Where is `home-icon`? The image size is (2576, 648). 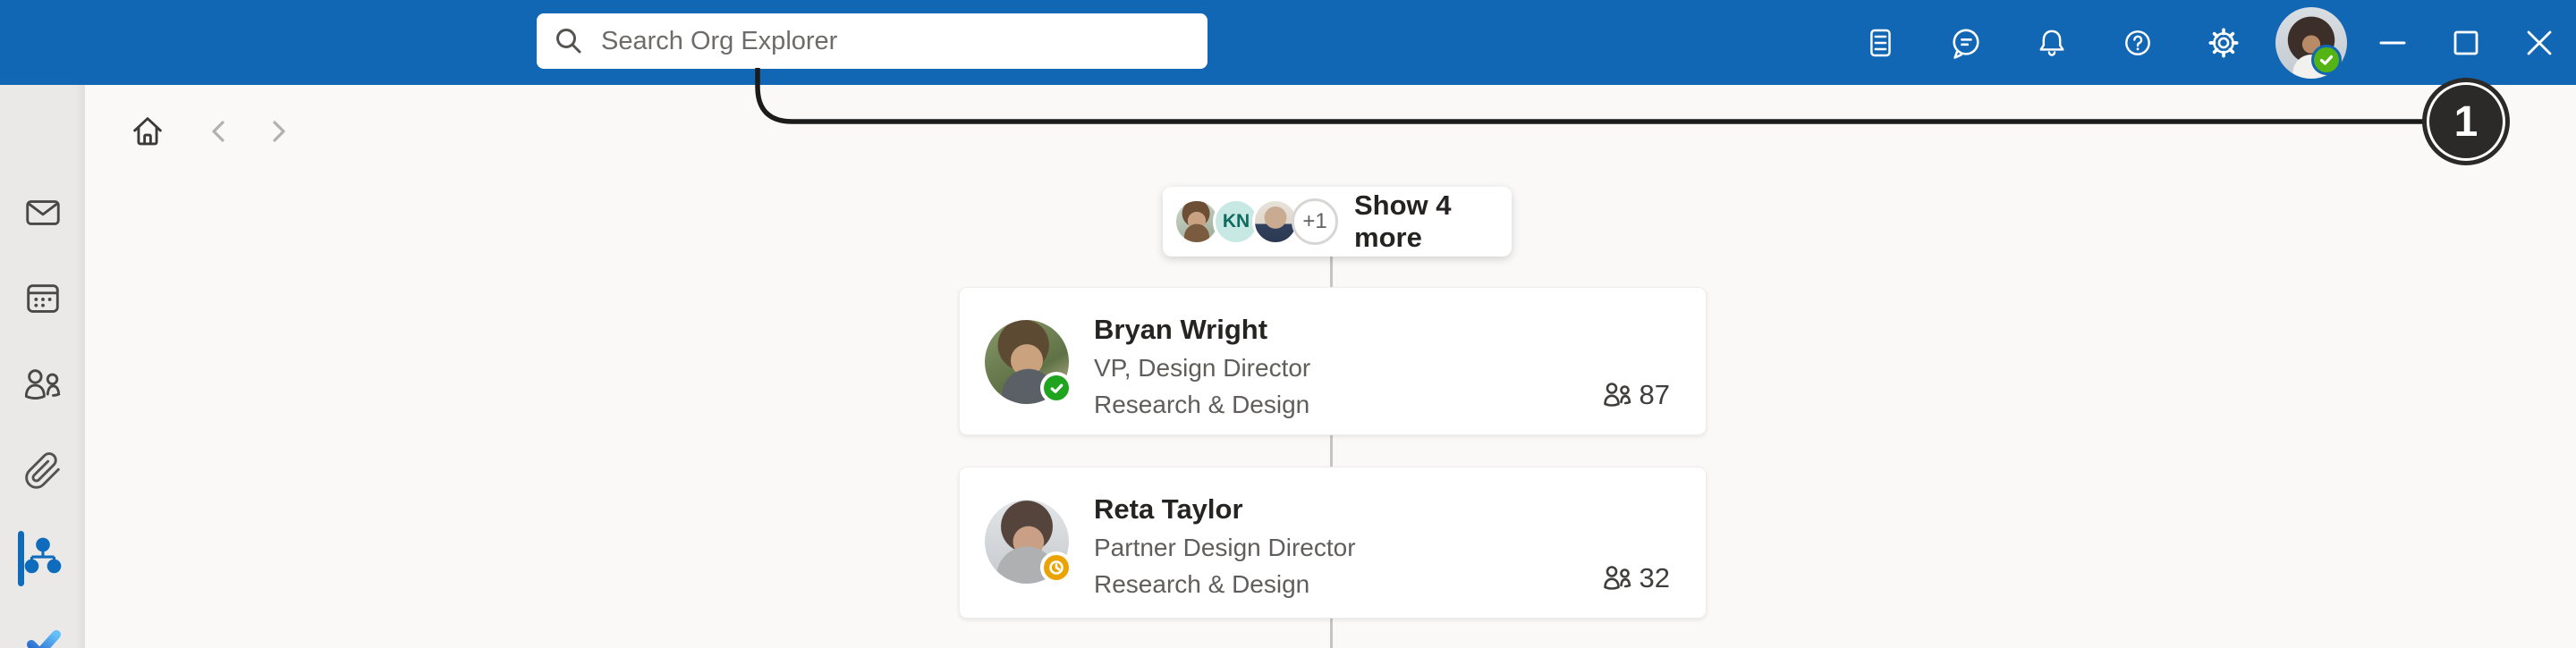
home-icon is located at coordinates (147, 131).